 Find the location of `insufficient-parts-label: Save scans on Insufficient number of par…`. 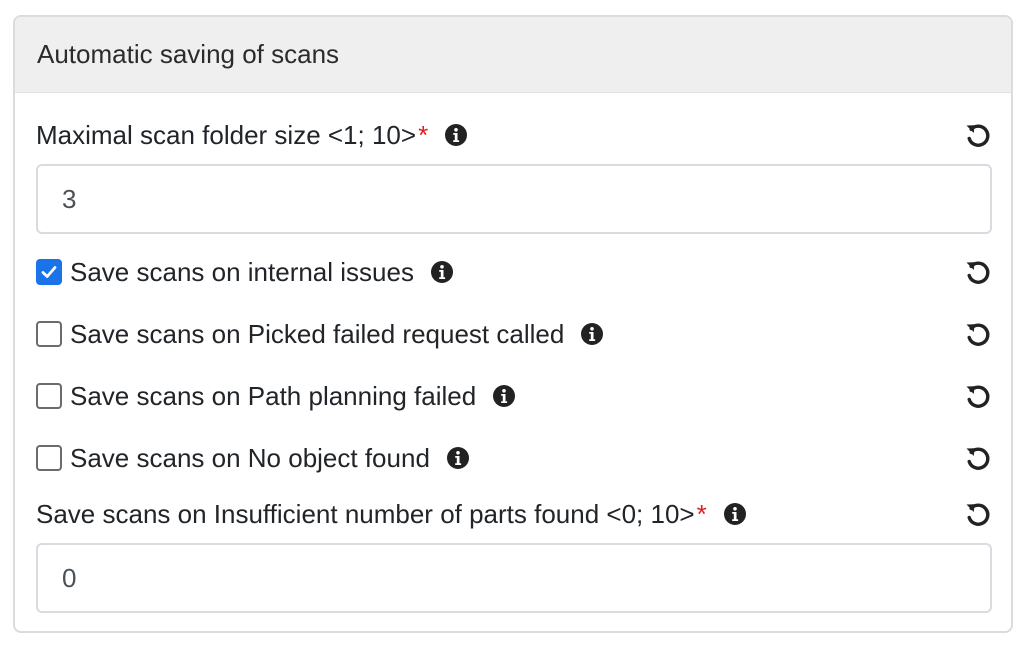

insufficient-parts-label: Save scans on Insufficient number of par… is located at coordinates (391, 514).